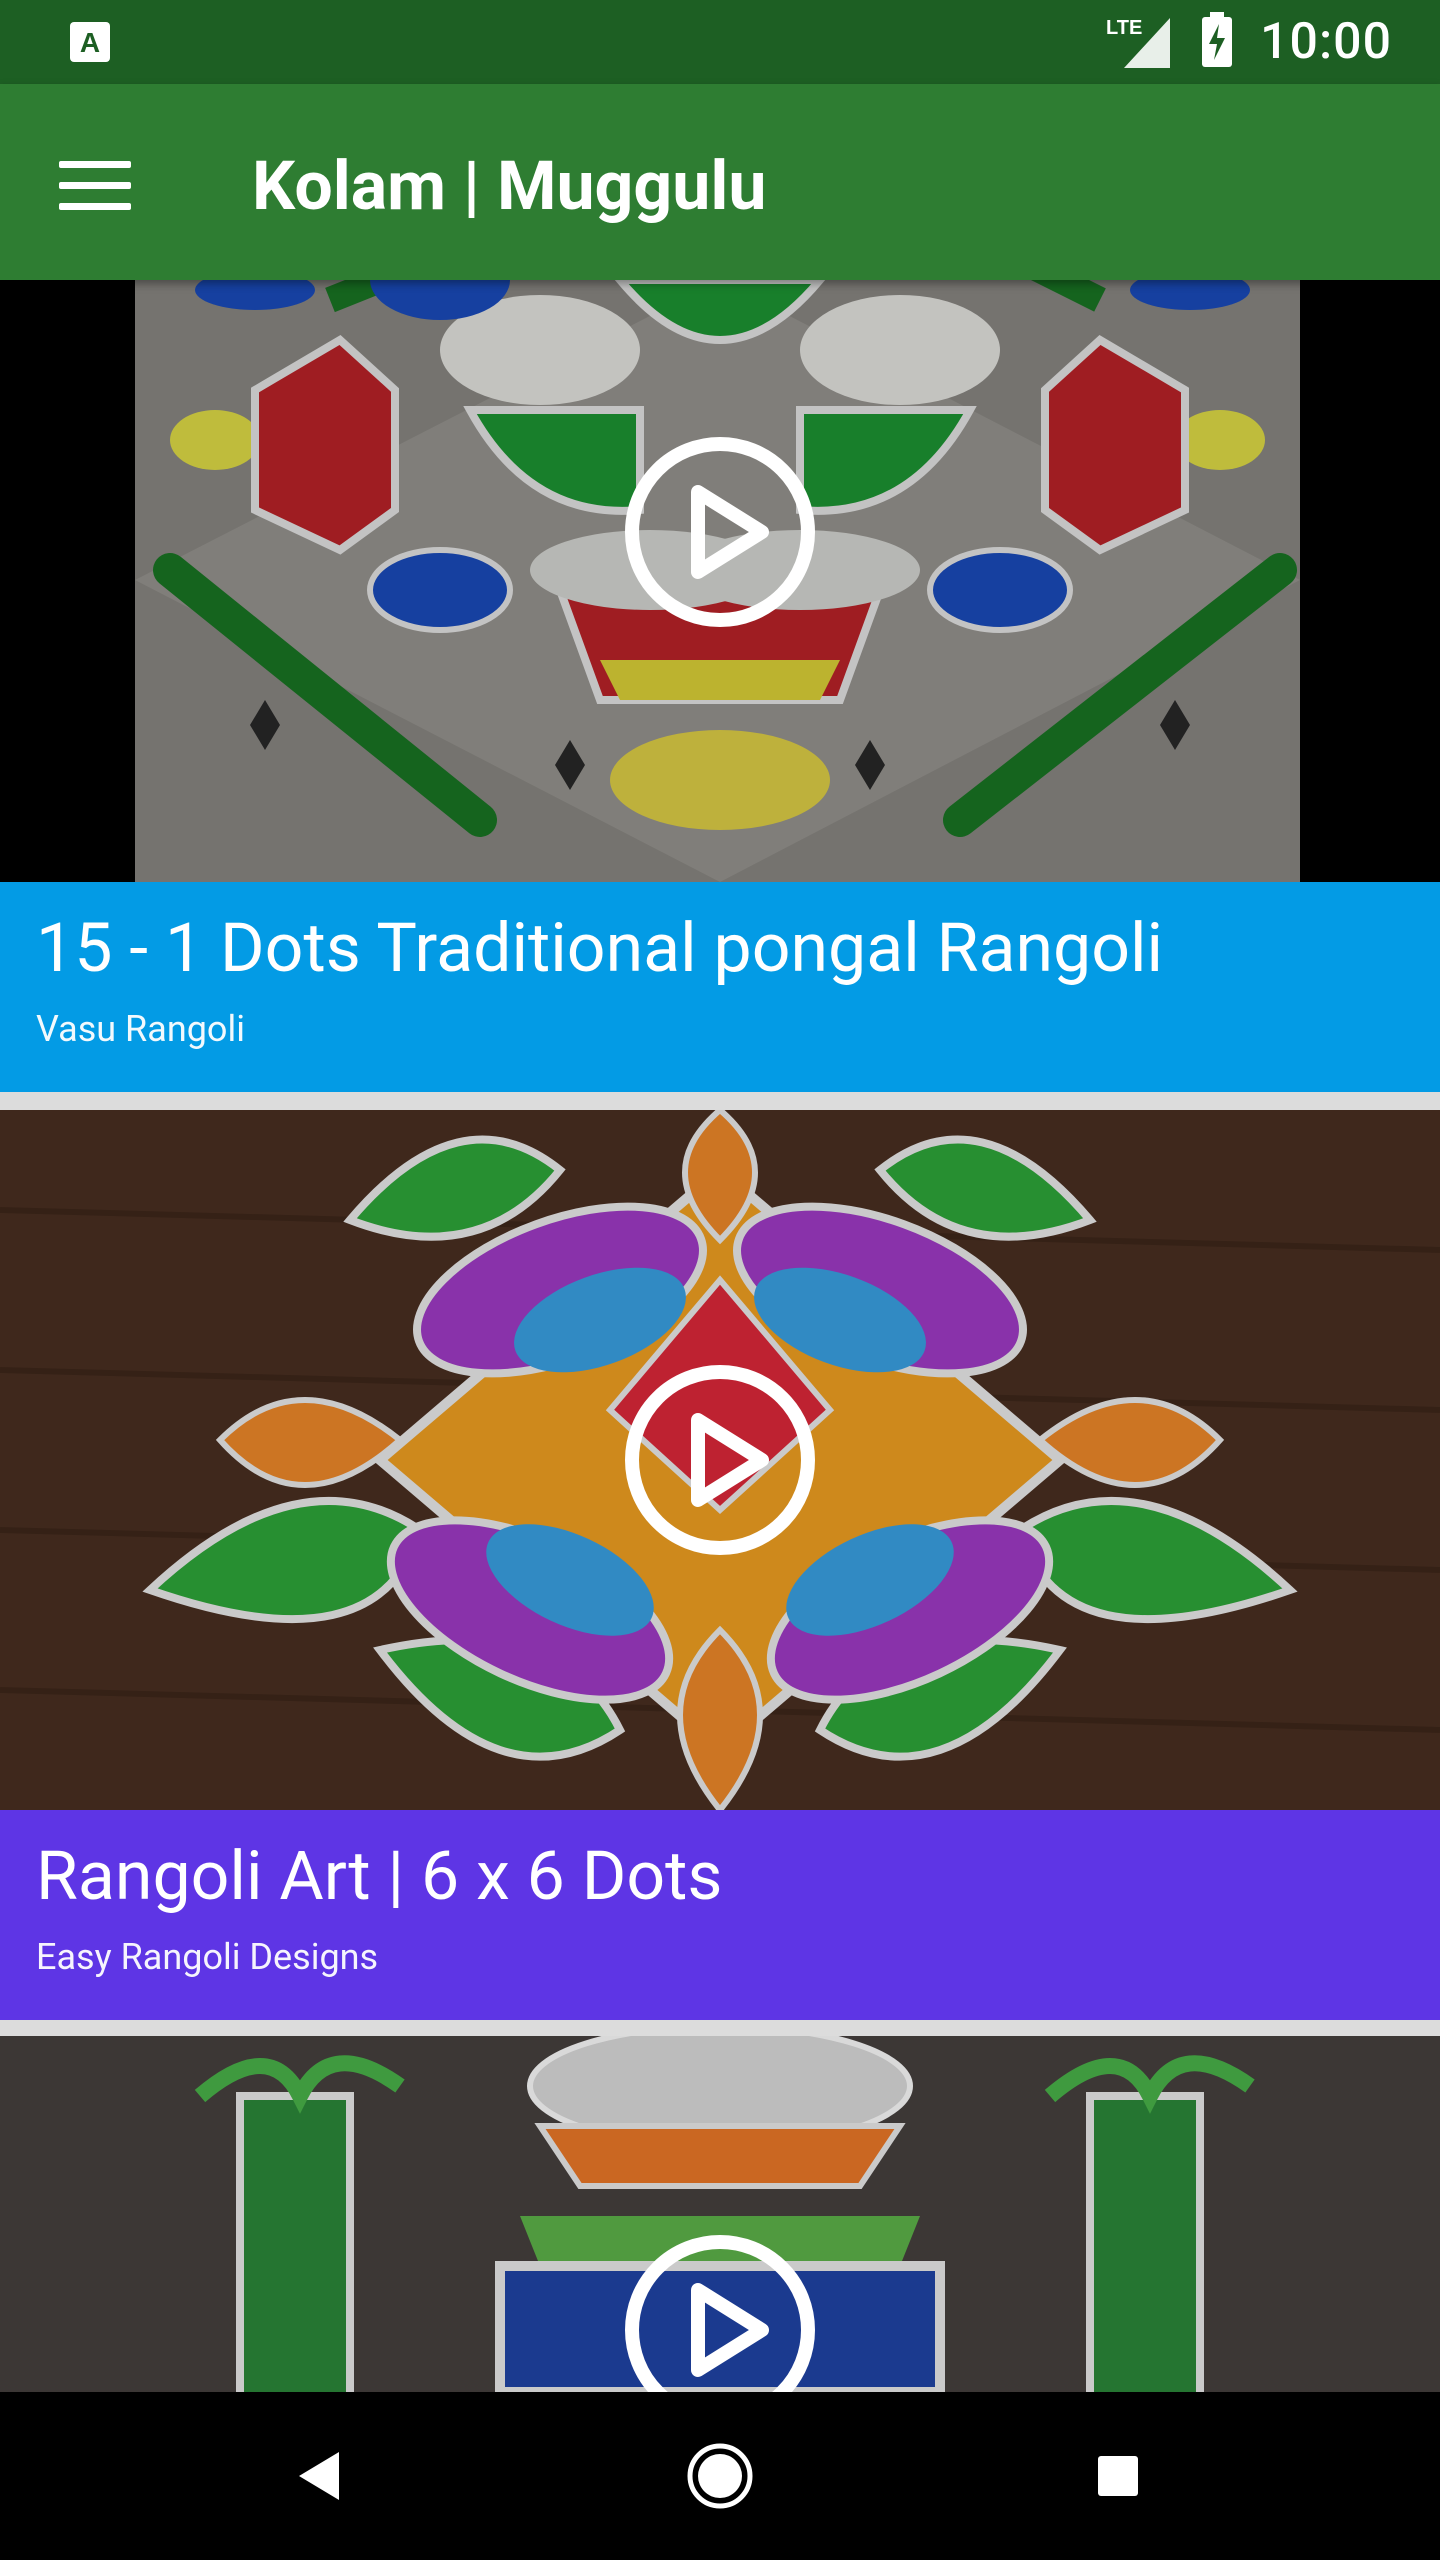 The image size is (1440, 2560). What do you see at coordinates (1139, 42) in the screenshot?
I see `lte-signal-icon: LTE` at bounding box center [1139, 42].